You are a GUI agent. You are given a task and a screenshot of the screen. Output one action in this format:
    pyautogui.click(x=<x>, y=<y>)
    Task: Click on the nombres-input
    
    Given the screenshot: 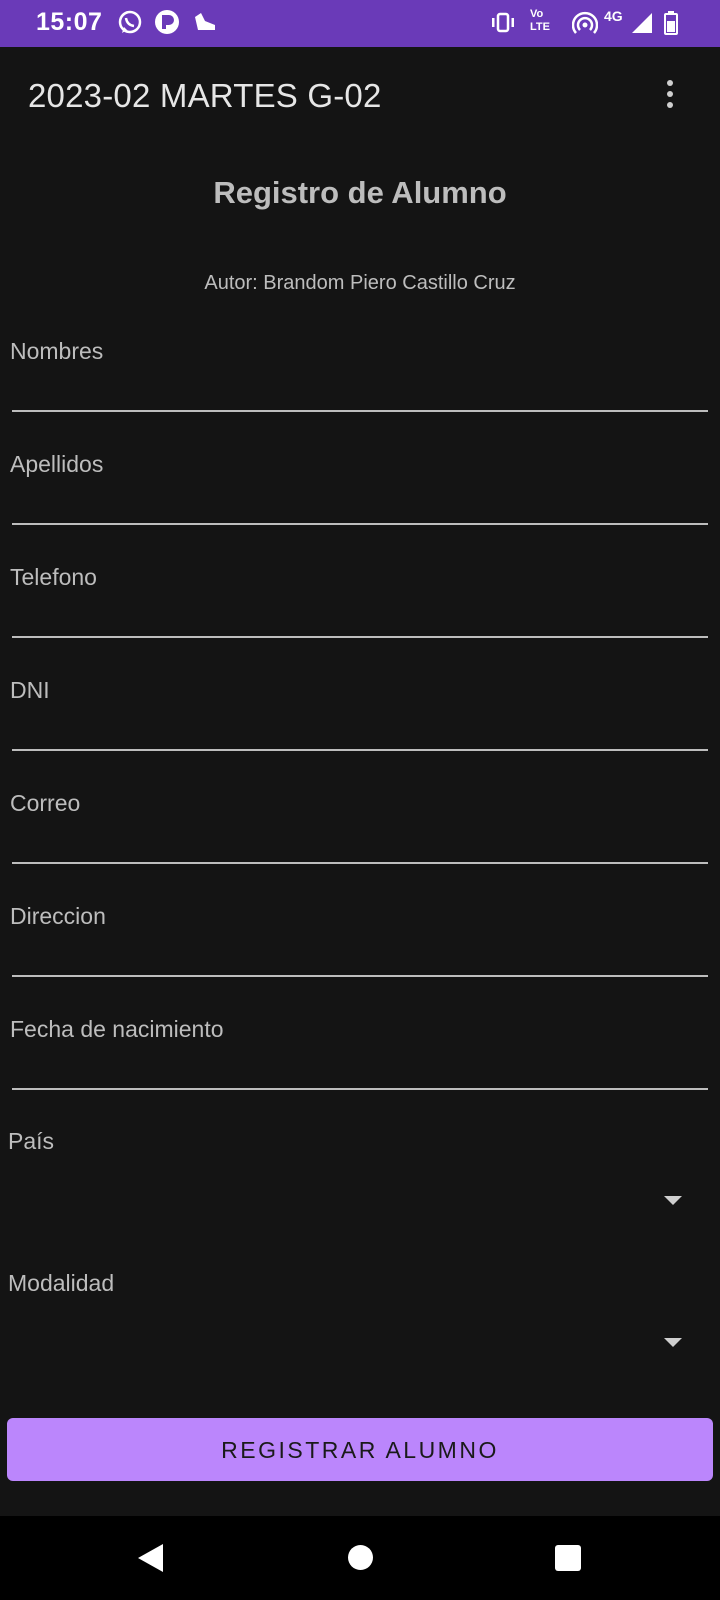 What is the action you would take?
    pyautogui.click(x=360, y=393)
    